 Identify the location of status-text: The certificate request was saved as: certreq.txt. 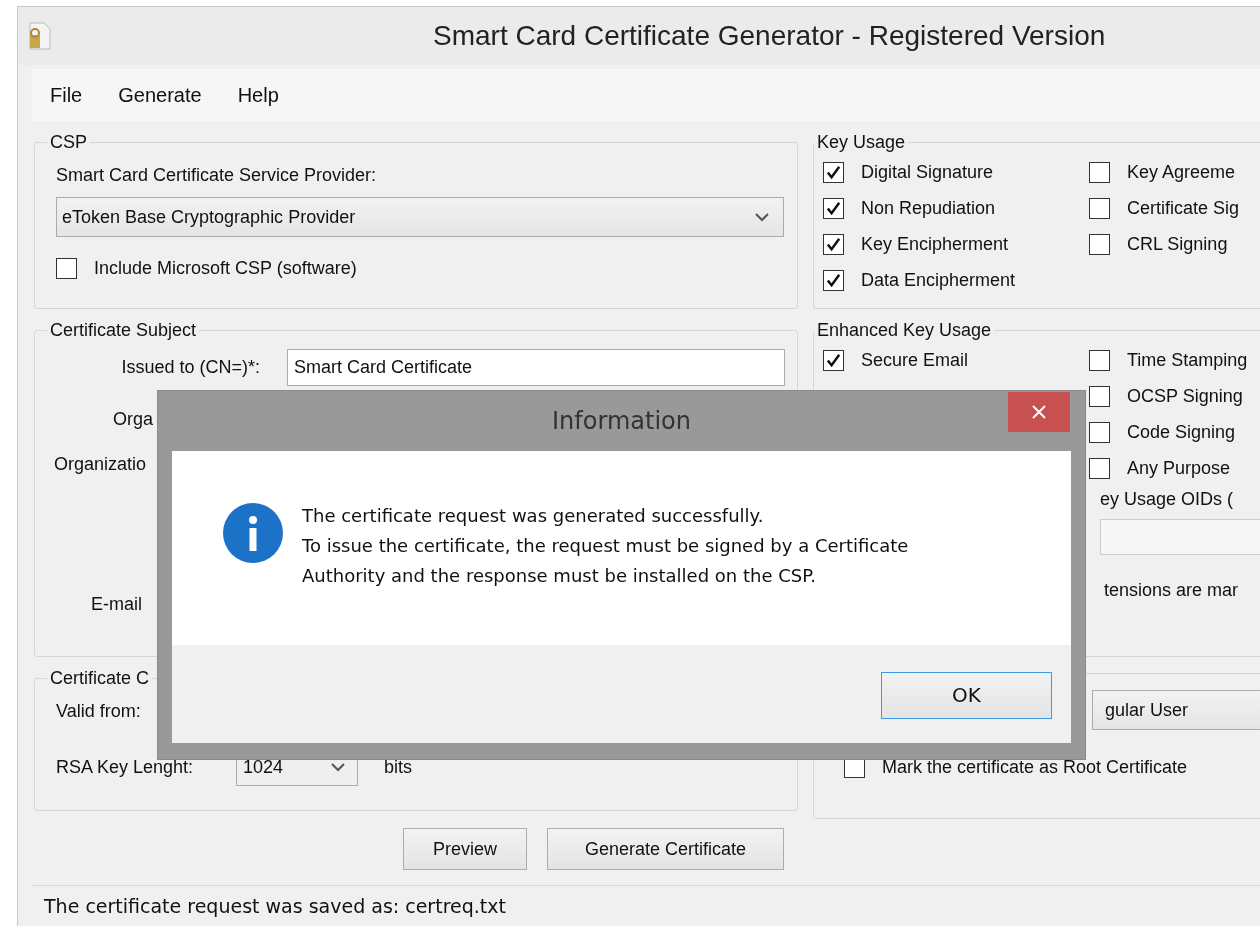
(275, 907).